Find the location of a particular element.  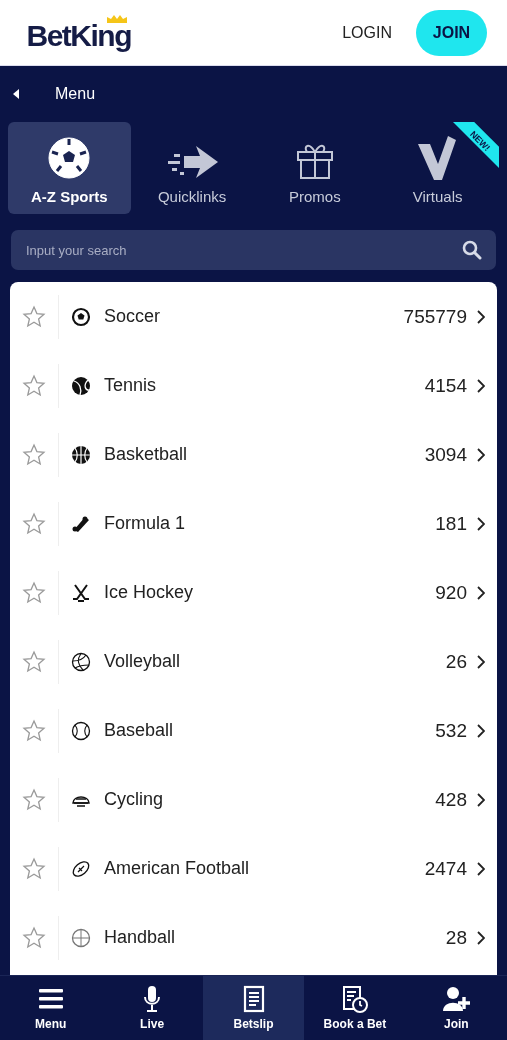

nav-tab: Live is located at coordinates (152, 1008).